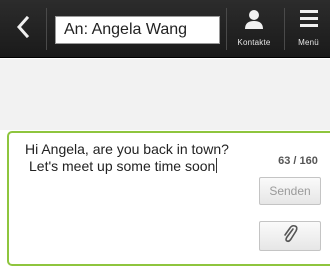 The height and width of the screenshot is (266, 330). Describe the element at coordinates (254, 42) in the screenshot. I see `contacts-label: Kontakte` at that location.